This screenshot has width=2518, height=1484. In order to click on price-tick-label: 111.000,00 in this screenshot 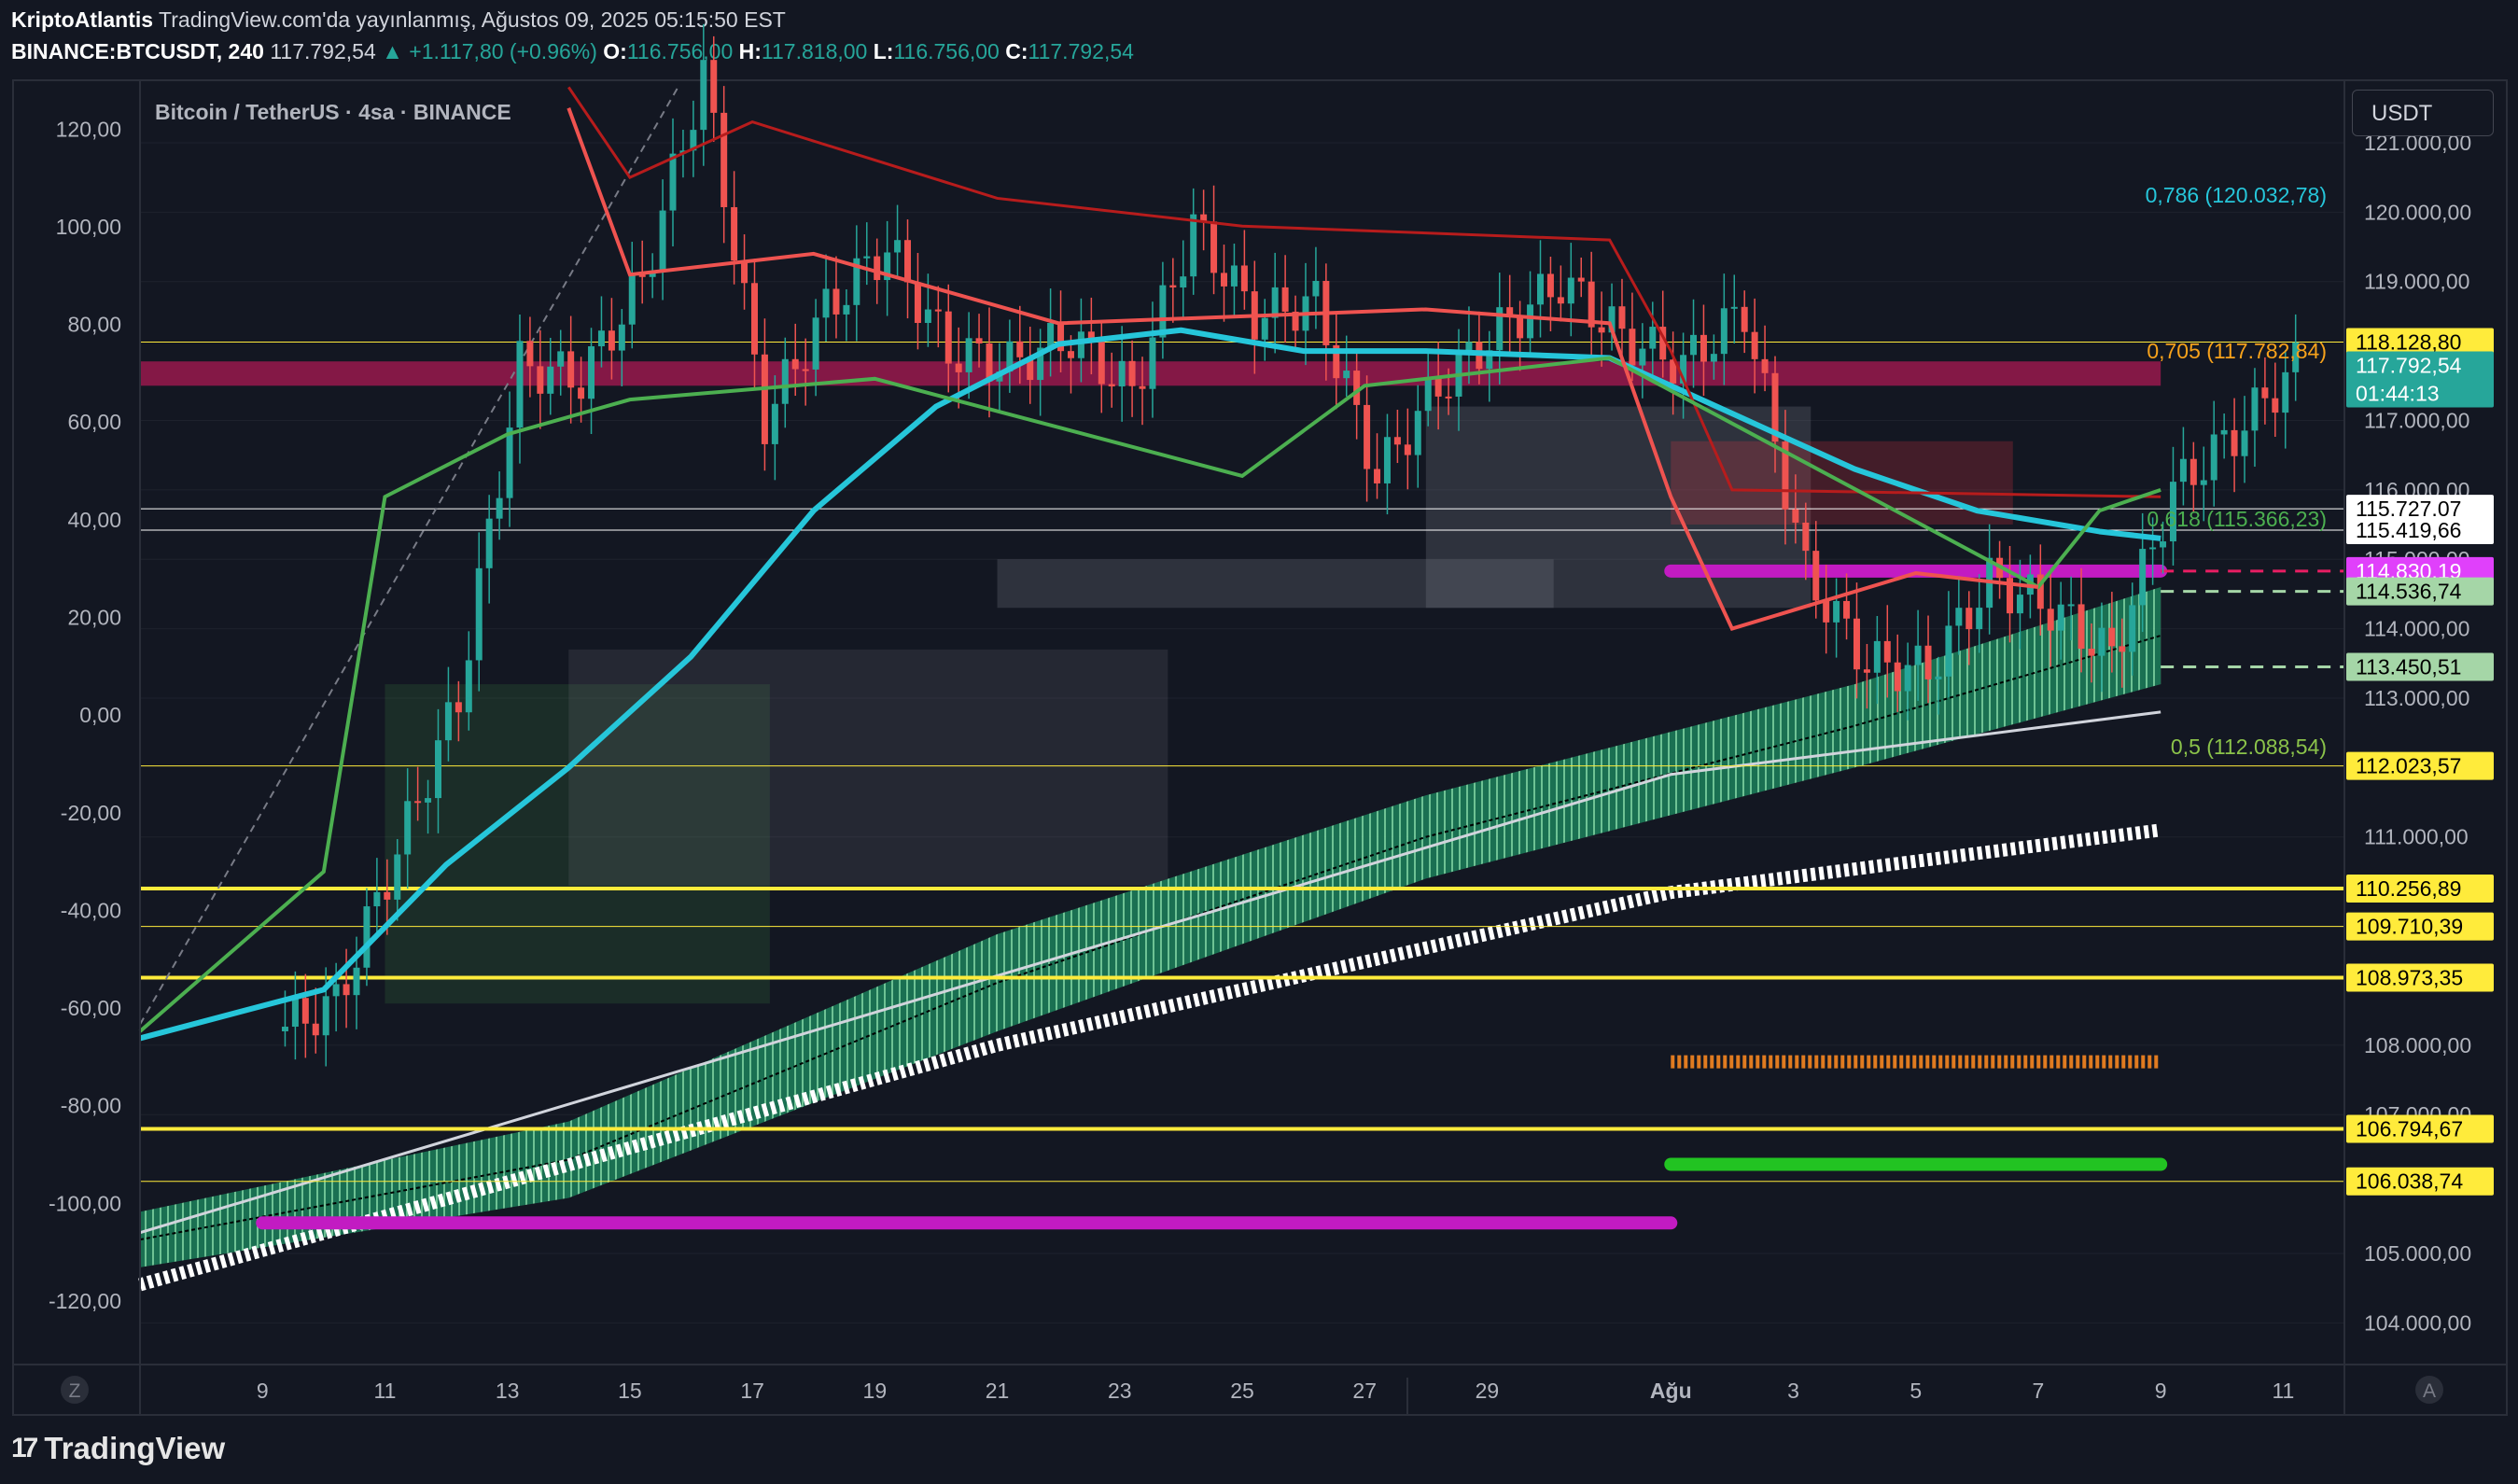, I will do `click(2416, 837)`.